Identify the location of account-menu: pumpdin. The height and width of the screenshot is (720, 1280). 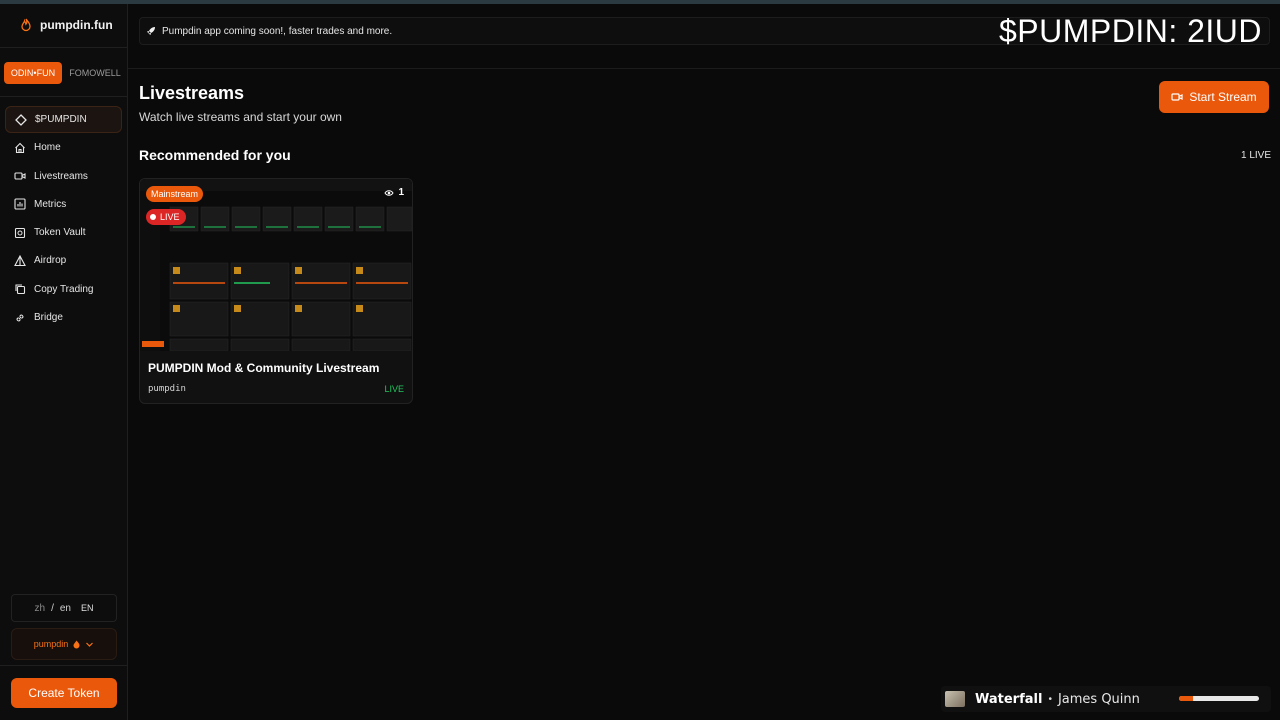
(64, 644).